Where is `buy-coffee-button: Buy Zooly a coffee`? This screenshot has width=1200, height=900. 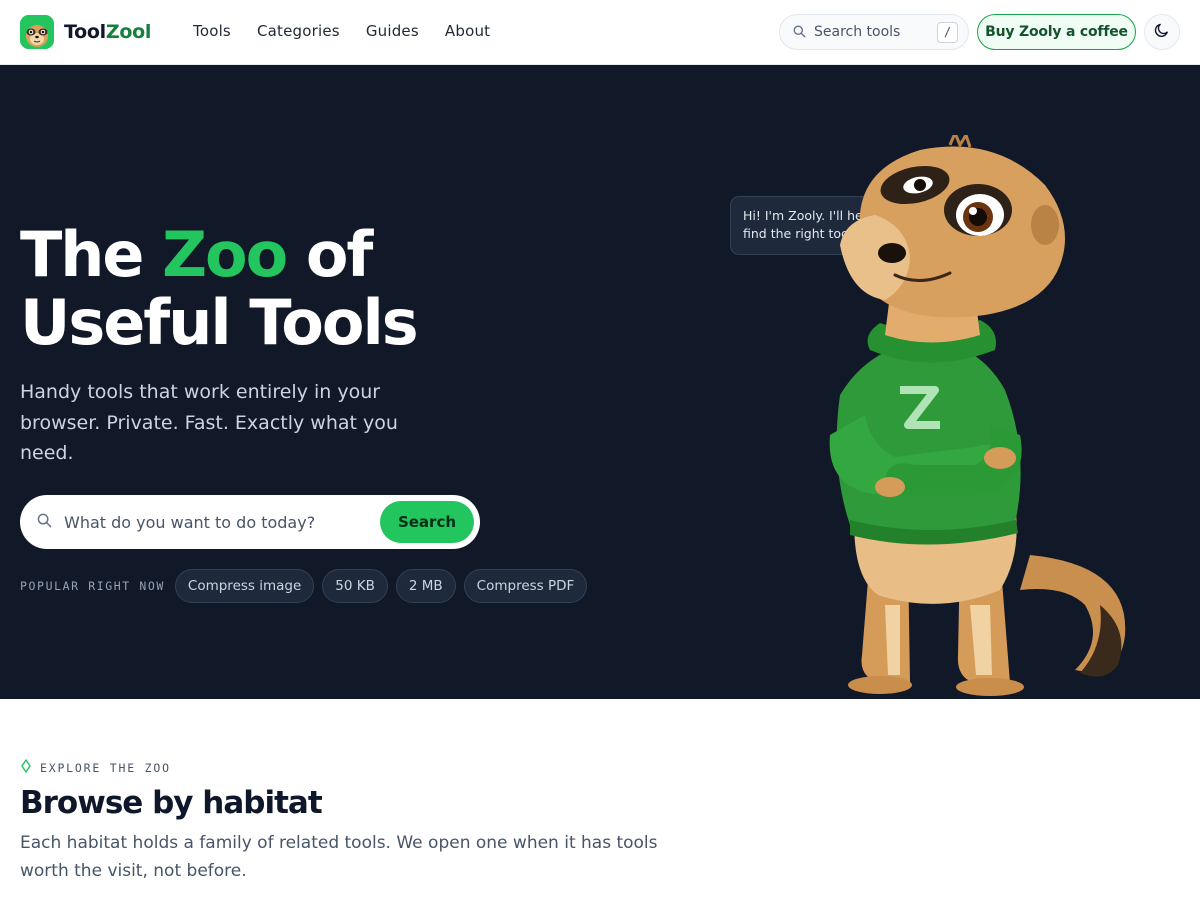 buy-coffee-button: Buy Zooly a coffee is located at coordinates (1056, 32).